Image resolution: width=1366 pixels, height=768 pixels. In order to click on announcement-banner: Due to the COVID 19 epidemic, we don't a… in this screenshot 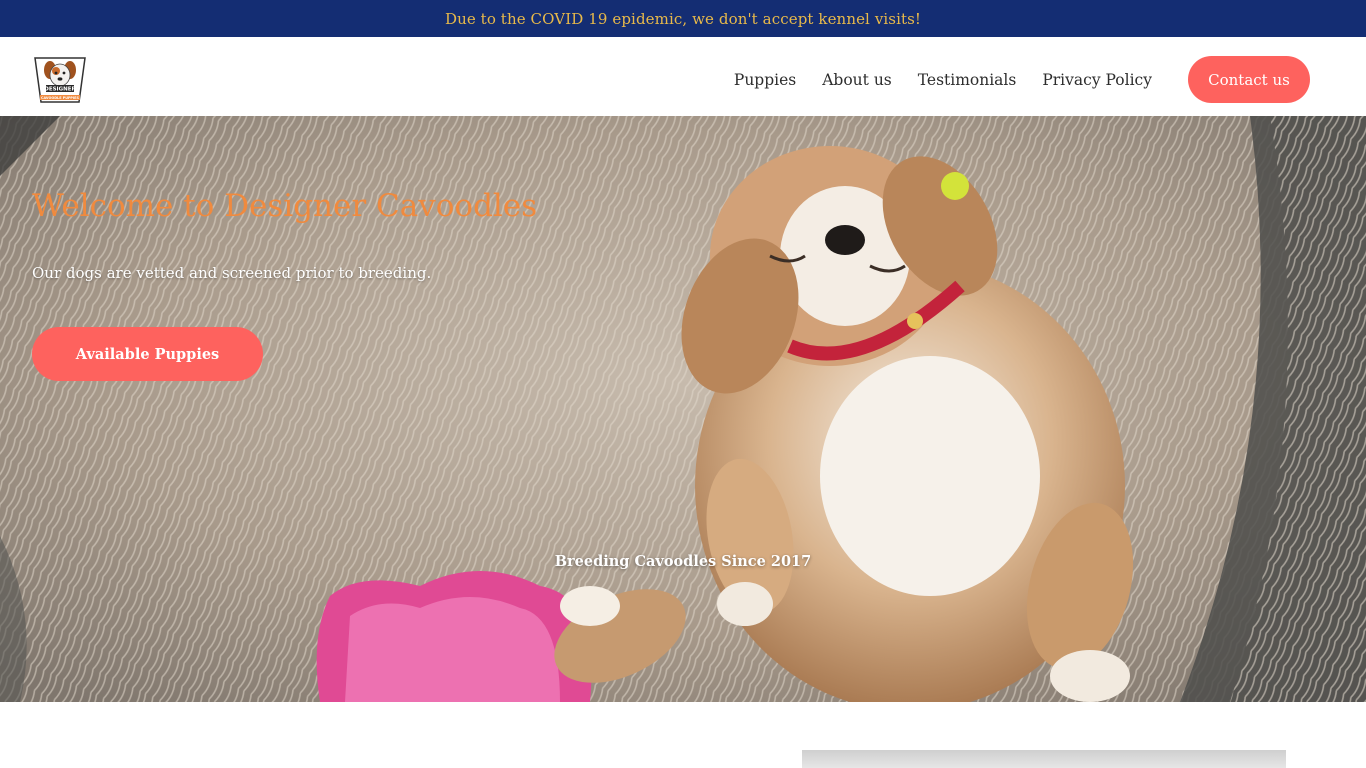, I will do `click(683, 18)`.